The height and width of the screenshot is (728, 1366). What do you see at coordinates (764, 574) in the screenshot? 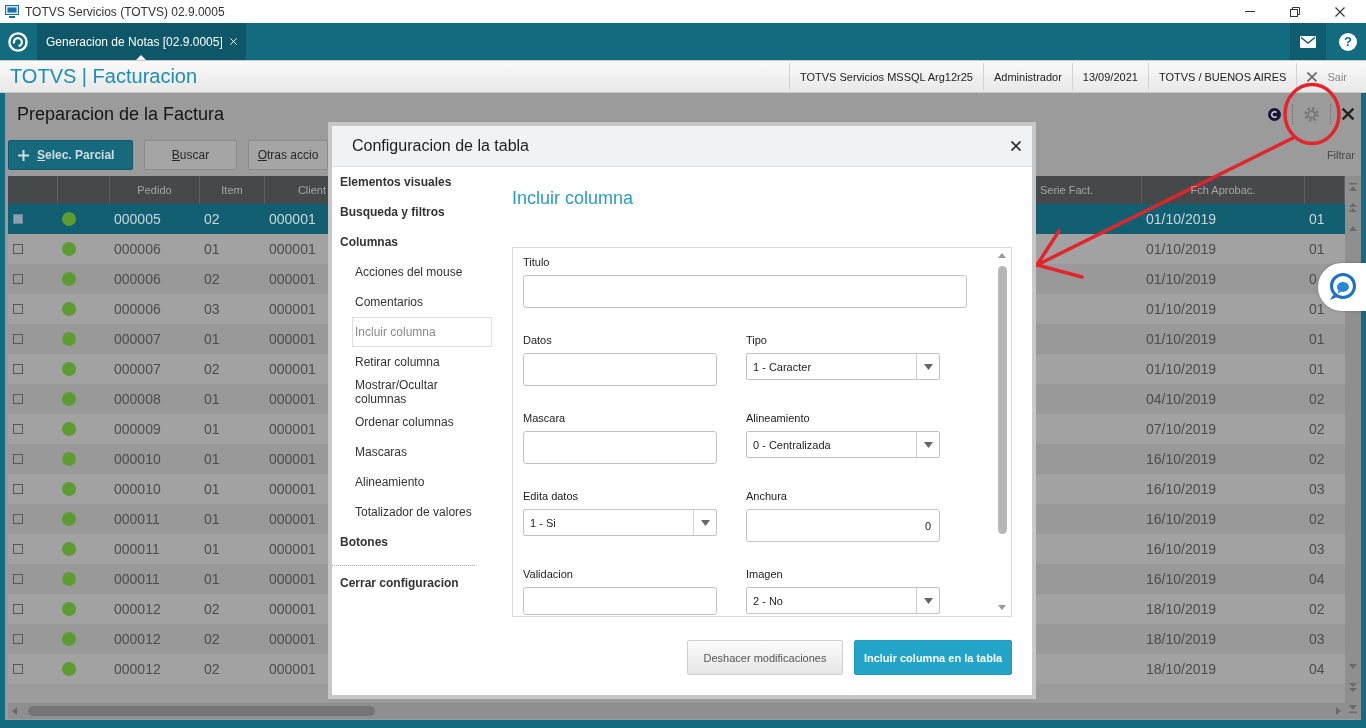
I see `field-label: Imagen` at bounding box center [764, 574].